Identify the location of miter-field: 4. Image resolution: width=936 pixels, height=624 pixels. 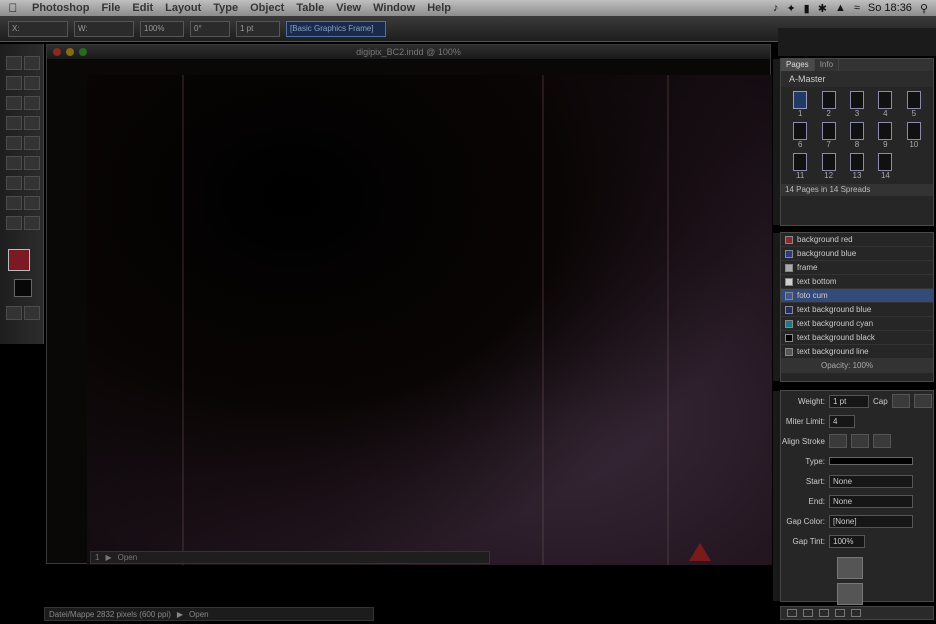
(842, 421).